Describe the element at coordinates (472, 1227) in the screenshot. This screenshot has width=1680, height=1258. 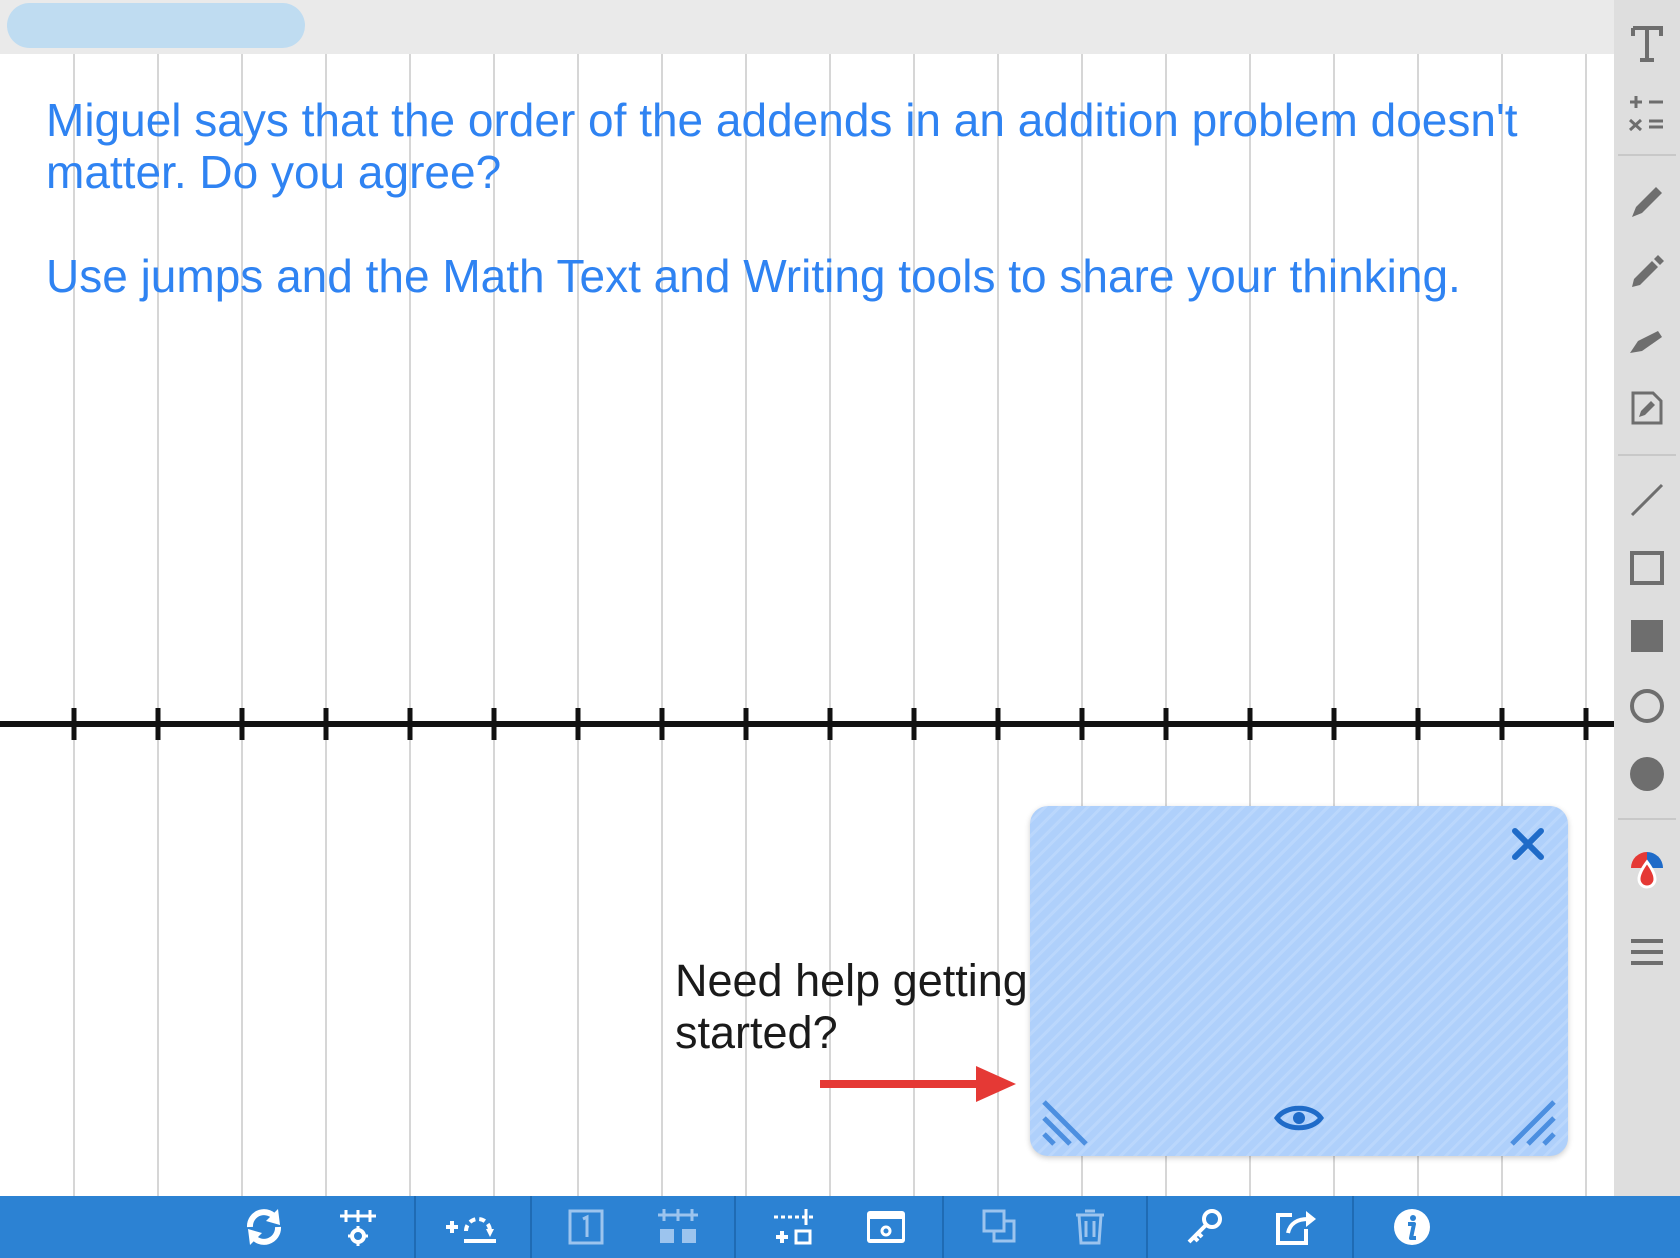
I see `add-jump-icon` at that location.